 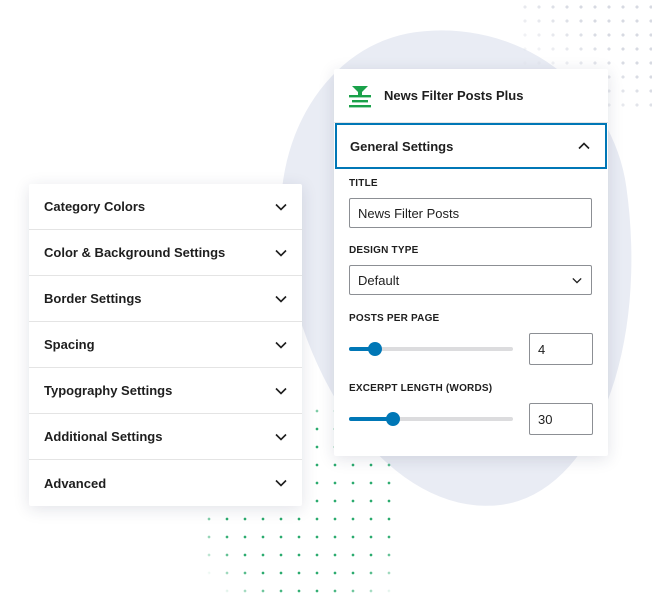 I want to click on design-type-select: Default, so click(x=470, y=280).